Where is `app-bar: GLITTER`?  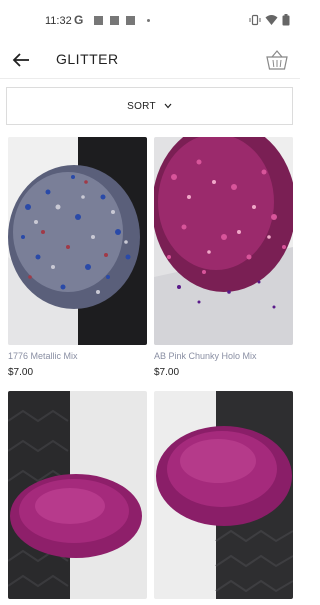
app-bar: GLITTER is located at coordinates (150, 61).